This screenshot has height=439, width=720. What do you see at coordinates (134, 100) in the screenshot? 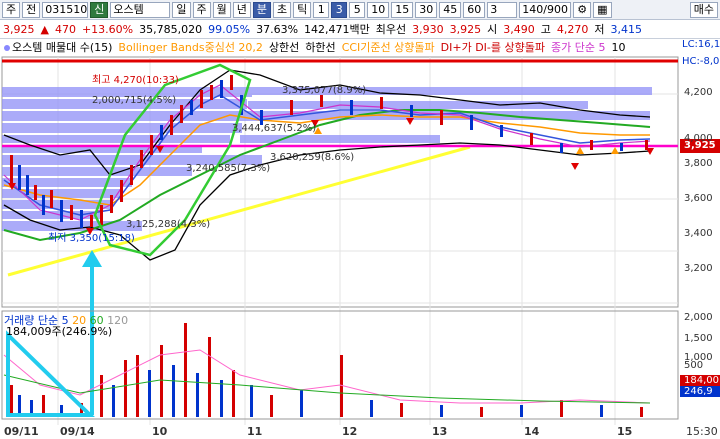
I see `annotation-a1: 2,000,715(4.5%)` at bounding box center [134, 100].